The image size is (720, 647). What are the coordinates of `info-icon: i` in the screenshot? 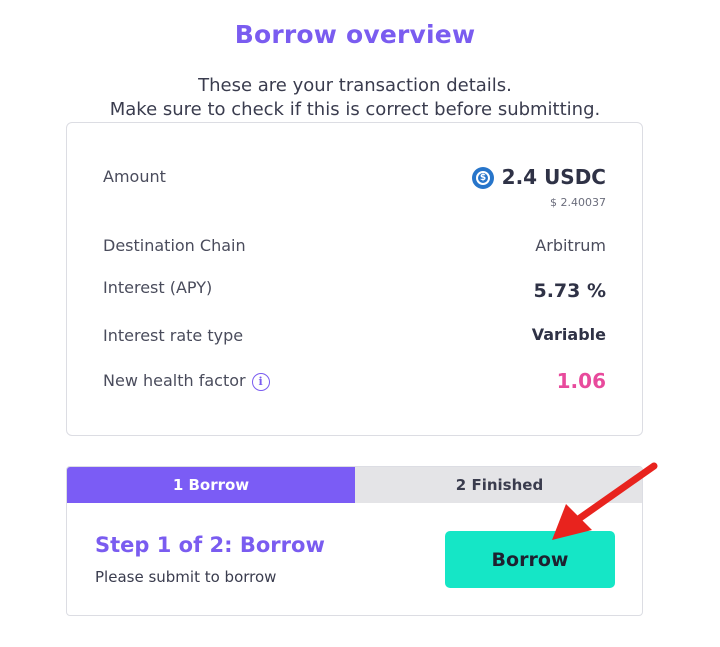 It's located at (260, 382).